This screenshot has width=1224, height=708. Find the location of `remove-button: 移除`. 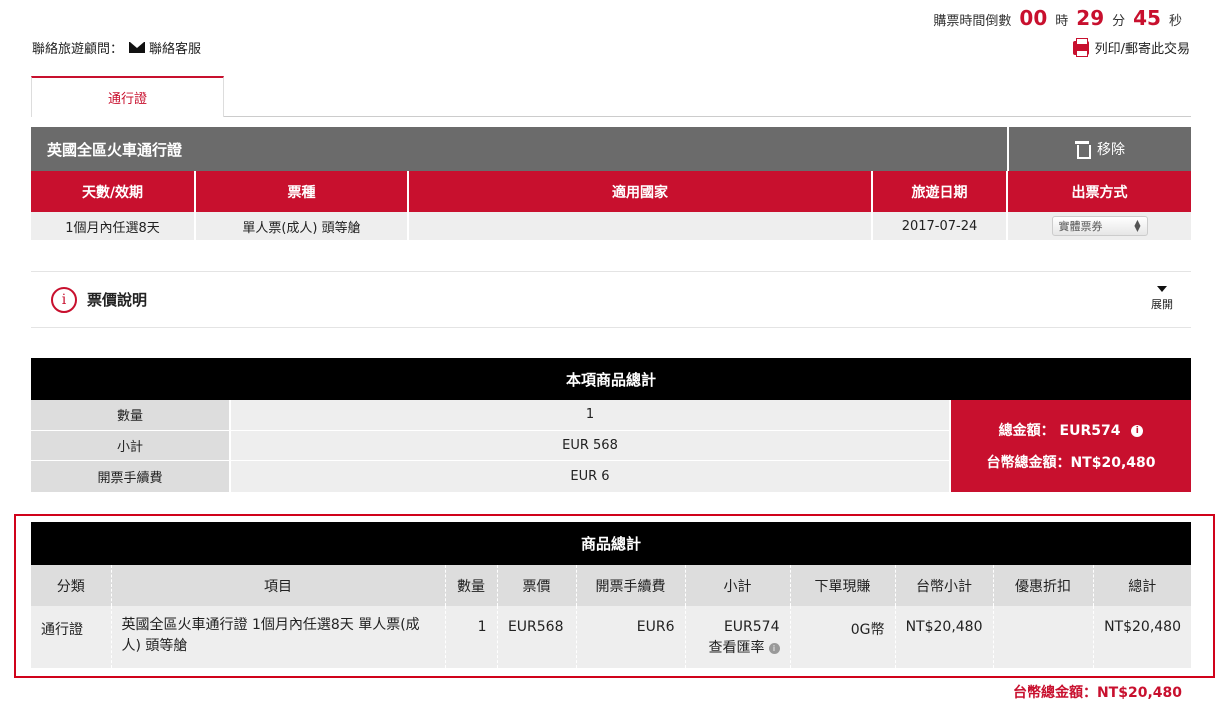

remove-button: 移除 is located at coordinates (1099, 149).